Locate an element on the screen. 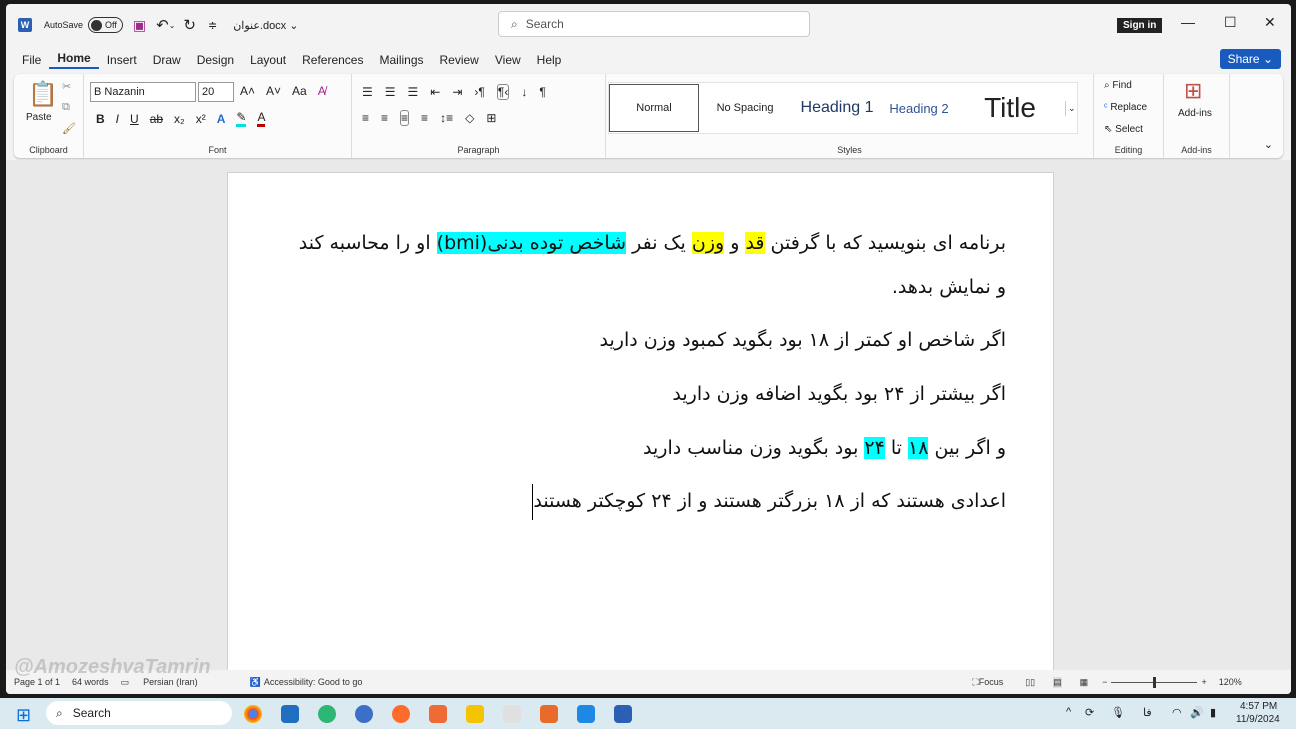 Image resolution: width=1296 pixels, height=729 pixels. tab-review: Review is located at coordinates (459, 60).